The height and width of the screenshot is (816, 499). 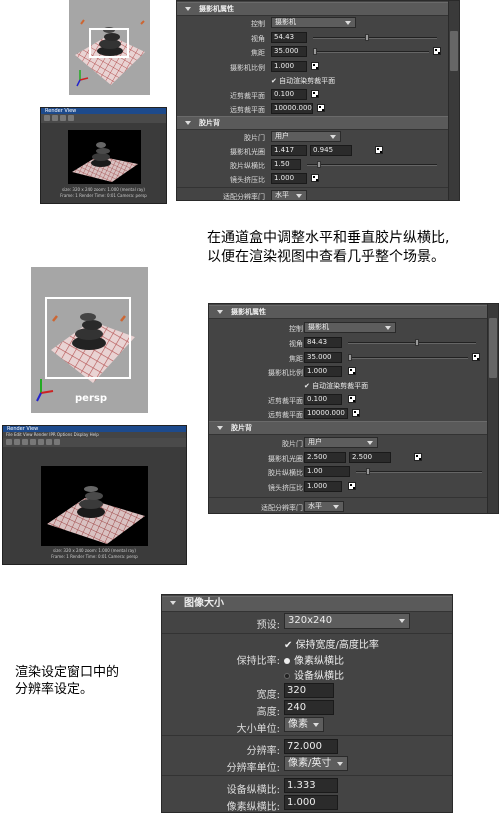 What do you see at coordinates (309, 690) in the screenshot?
I see `width-field: 320` at bounding box center [309, 690].